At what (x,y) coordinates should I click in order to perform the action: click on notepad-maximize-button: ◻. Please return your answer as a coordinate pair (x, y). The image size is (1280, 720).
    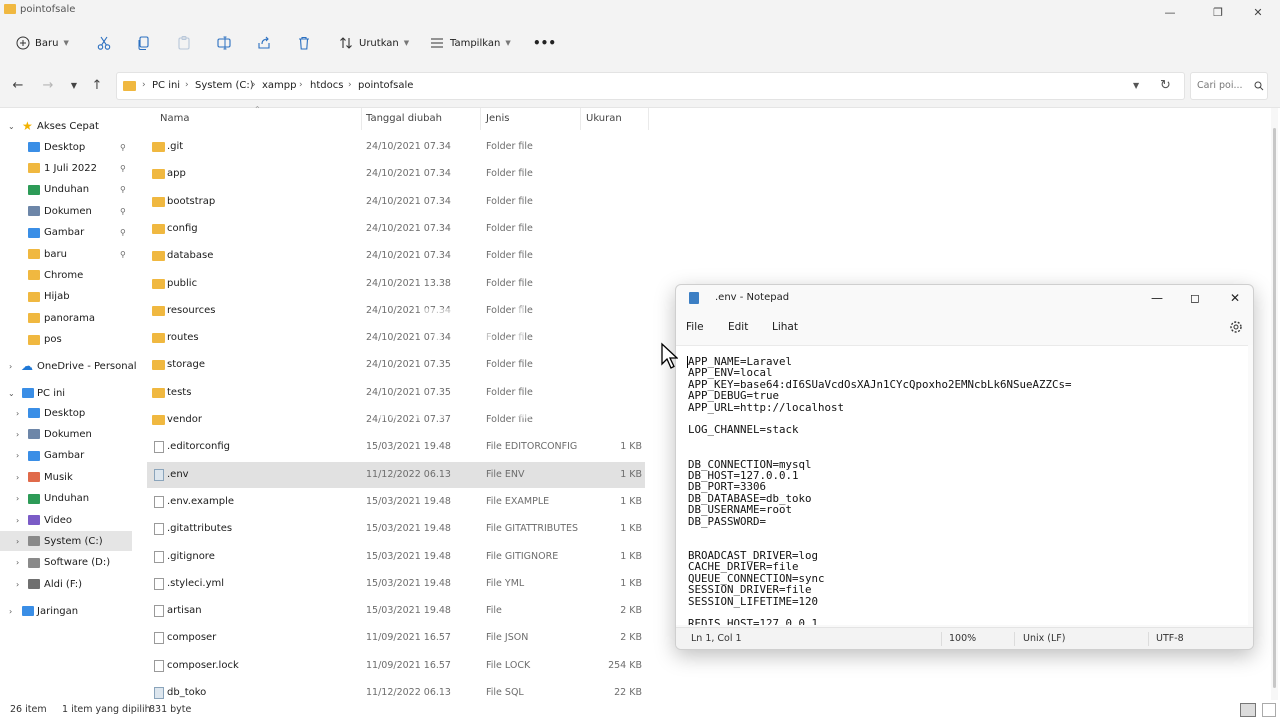
    Looking at the image, I should click on (1195, 298).